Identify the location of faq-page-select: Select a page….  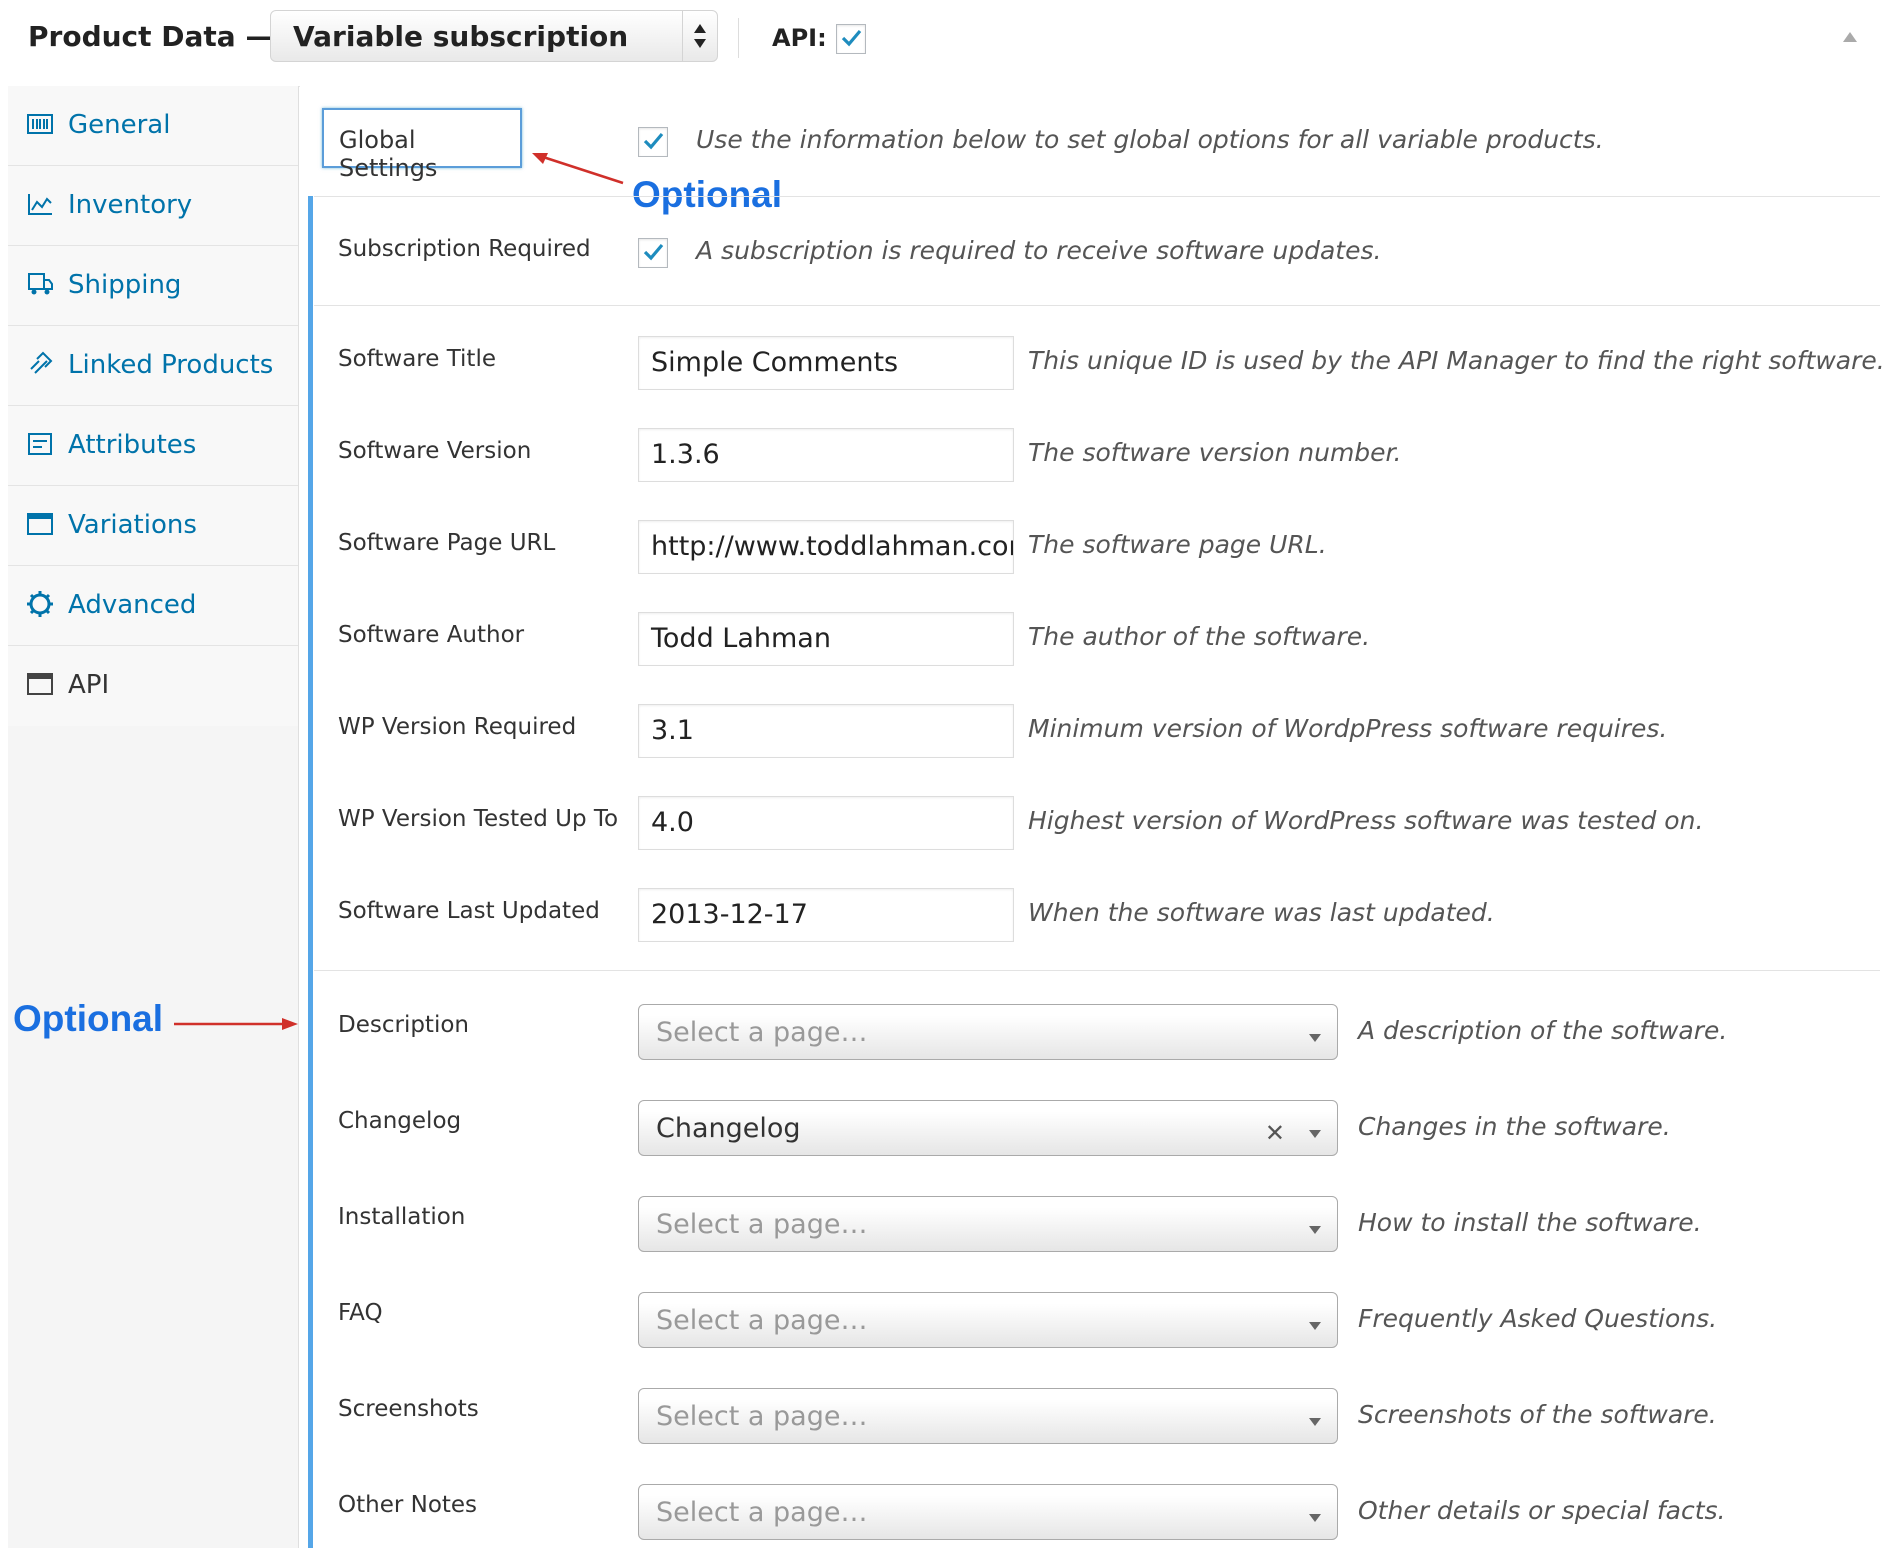
(988, 1320).